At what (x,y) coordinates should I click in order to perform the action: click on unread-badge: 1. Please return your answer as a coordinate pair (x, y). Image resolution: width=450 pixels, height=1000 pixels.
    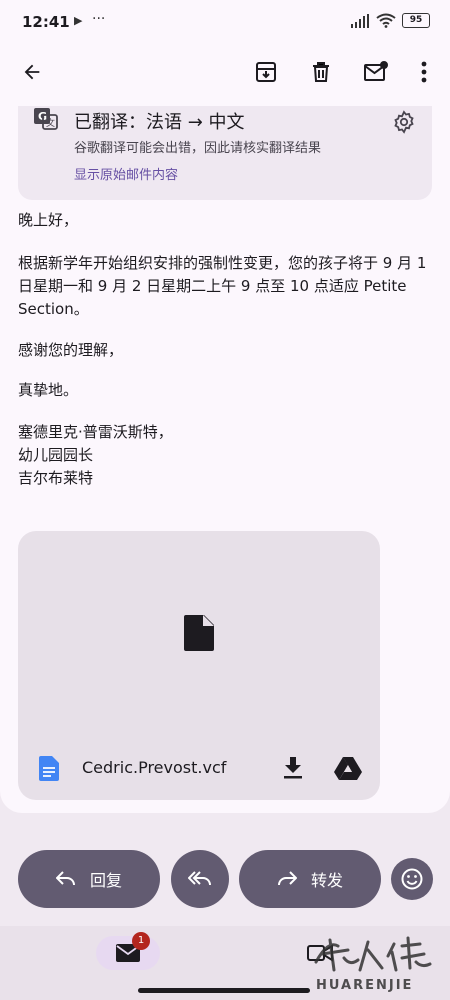
    Looking at the image, I should click on (141, 941).